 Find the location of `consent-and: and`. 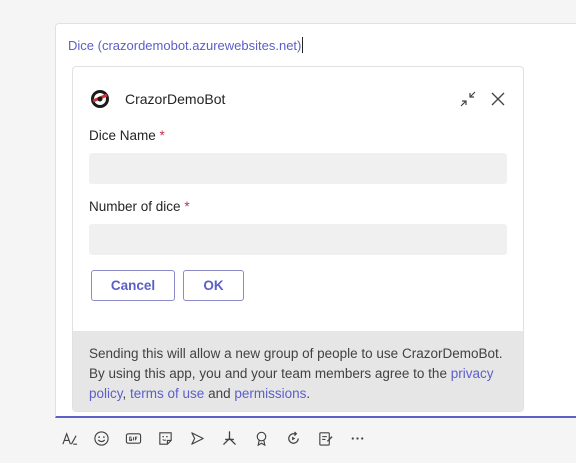

consent-and: and is located at coordinates (219, 393).